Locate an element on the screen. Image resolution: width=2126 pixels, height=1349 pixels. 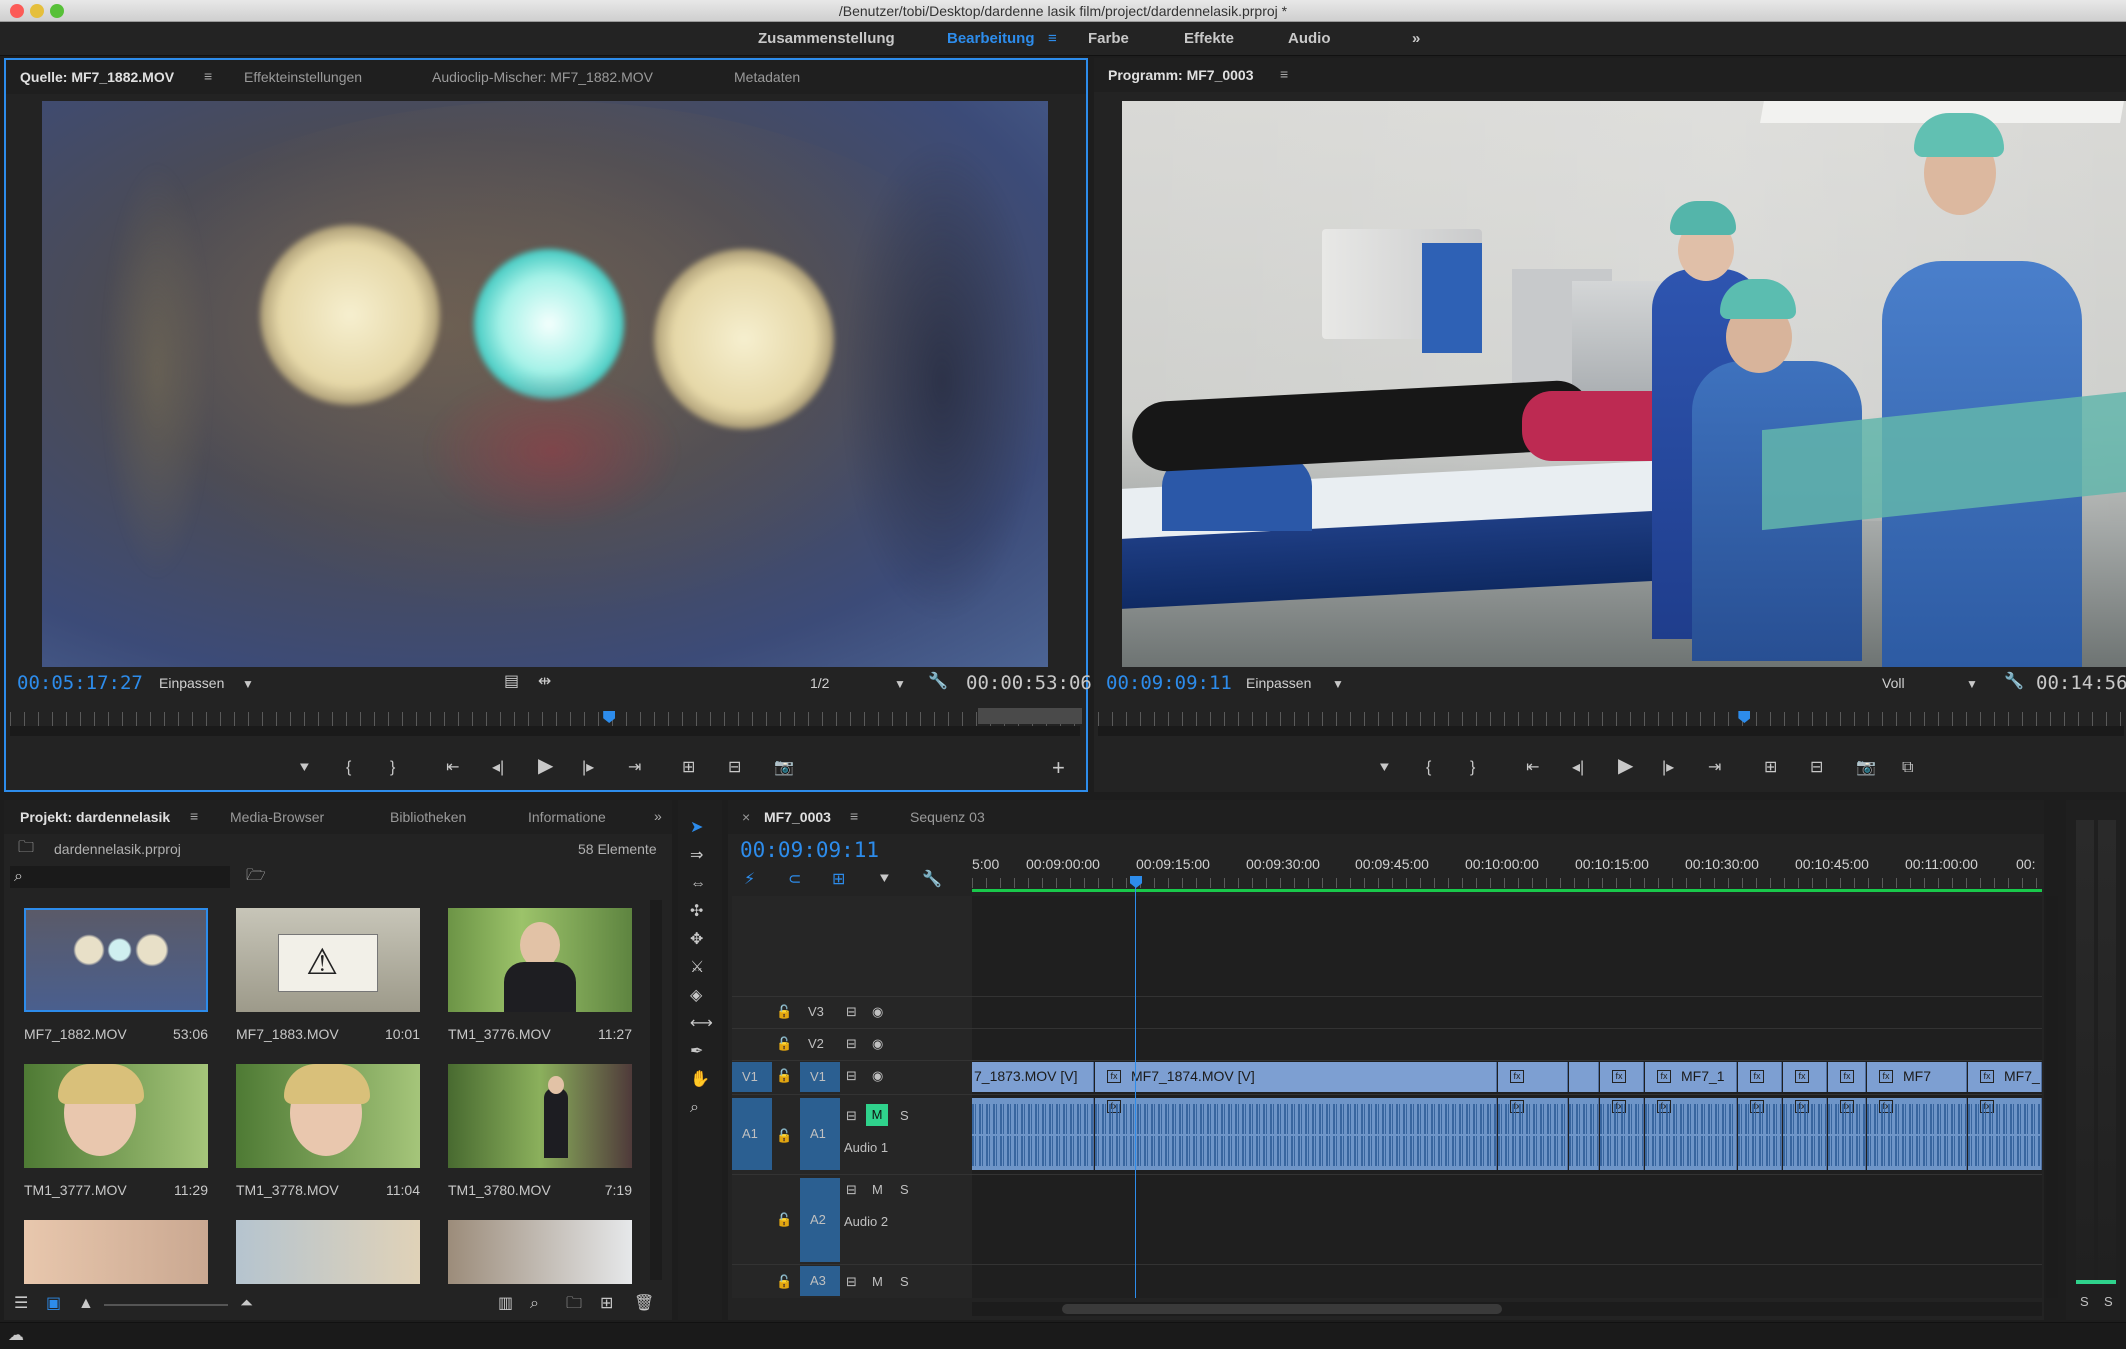
tab-metadata: Metadaten is located at coordinates (767, 77).